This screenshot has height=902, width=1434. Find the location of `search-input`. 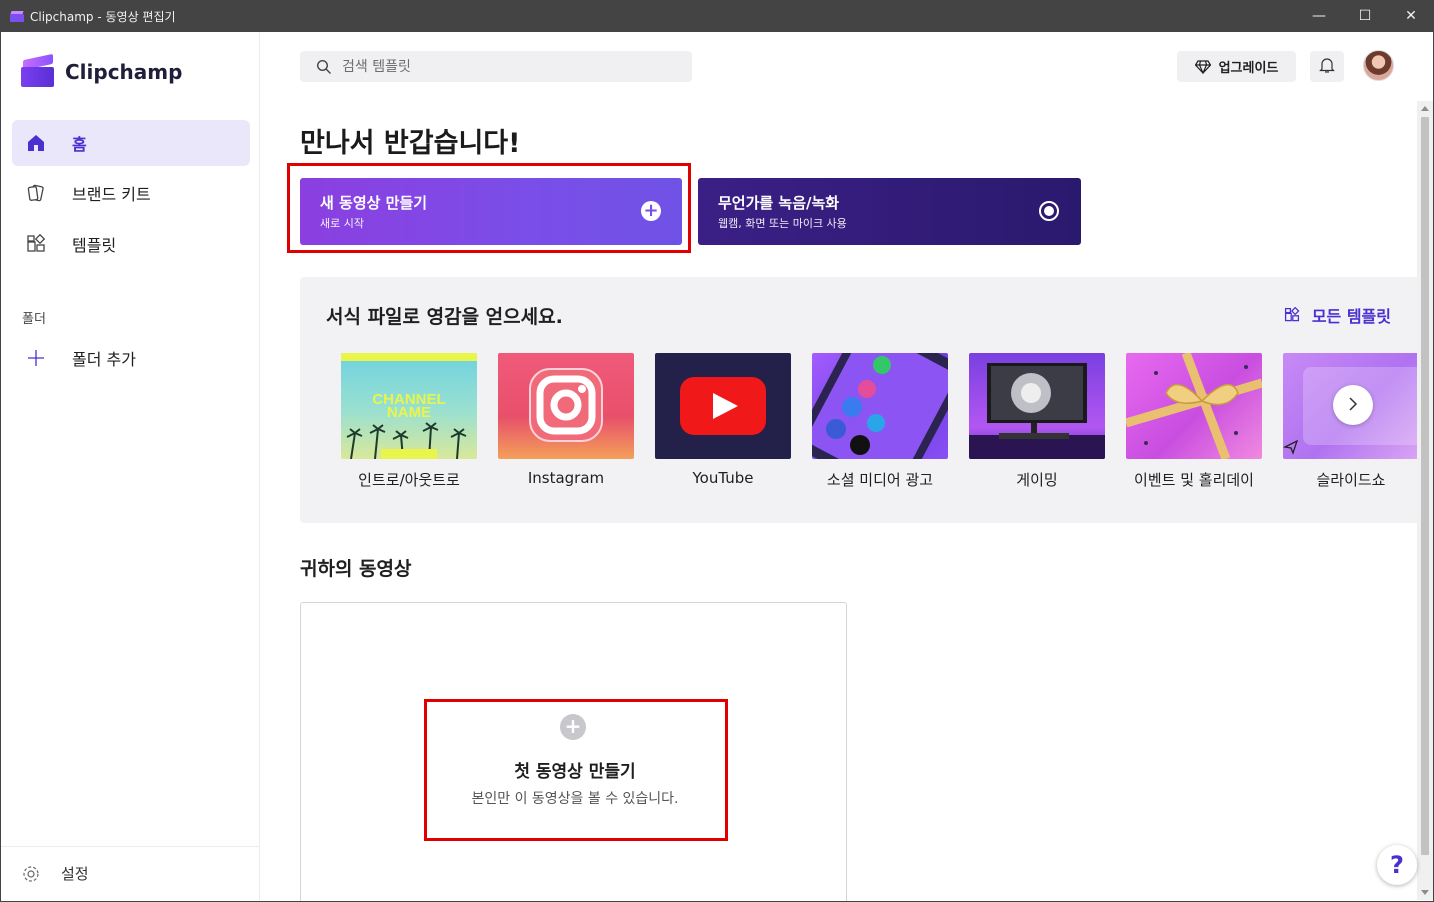

search-input is located at coordinates (502, 66).